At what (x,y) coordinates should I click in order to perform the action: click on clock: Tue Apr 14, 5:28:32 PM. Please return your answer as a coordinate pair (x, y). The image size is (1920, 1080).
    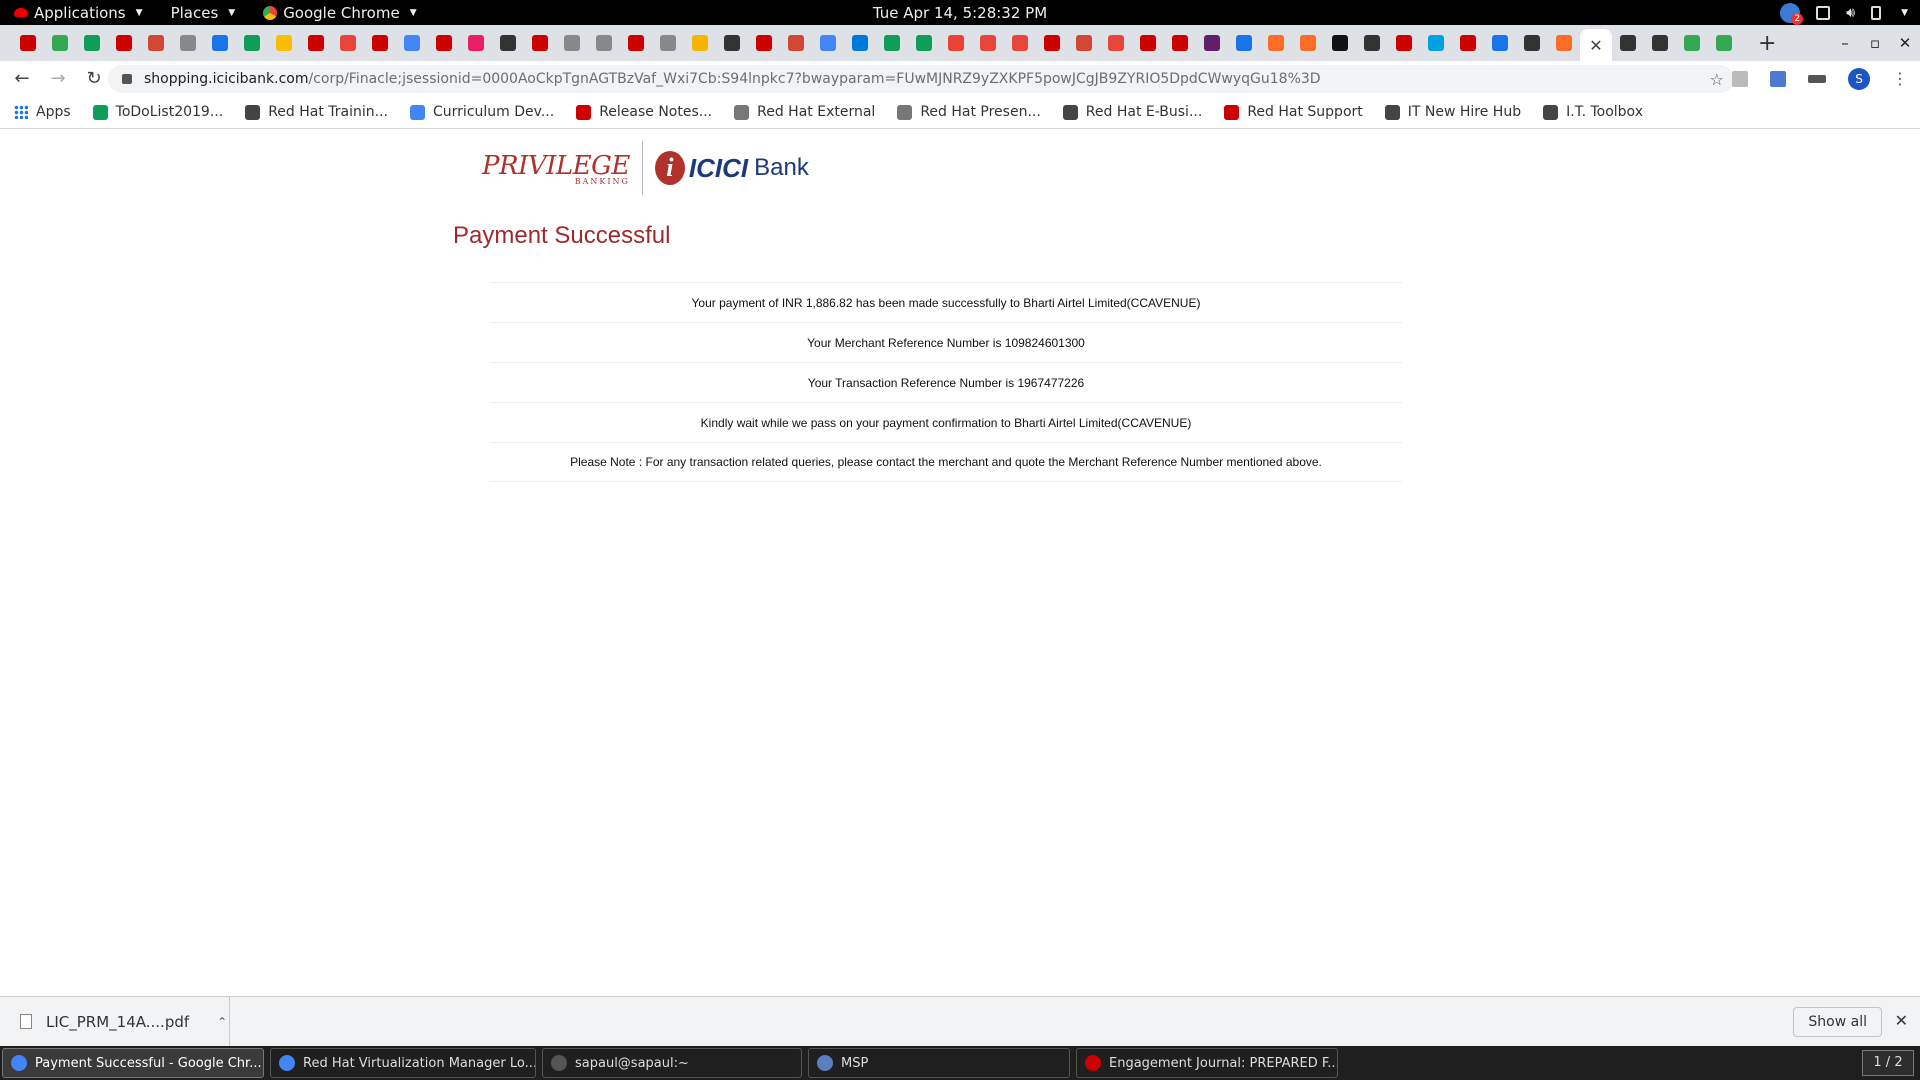
    Looking at the image, I should click on (960, 13).